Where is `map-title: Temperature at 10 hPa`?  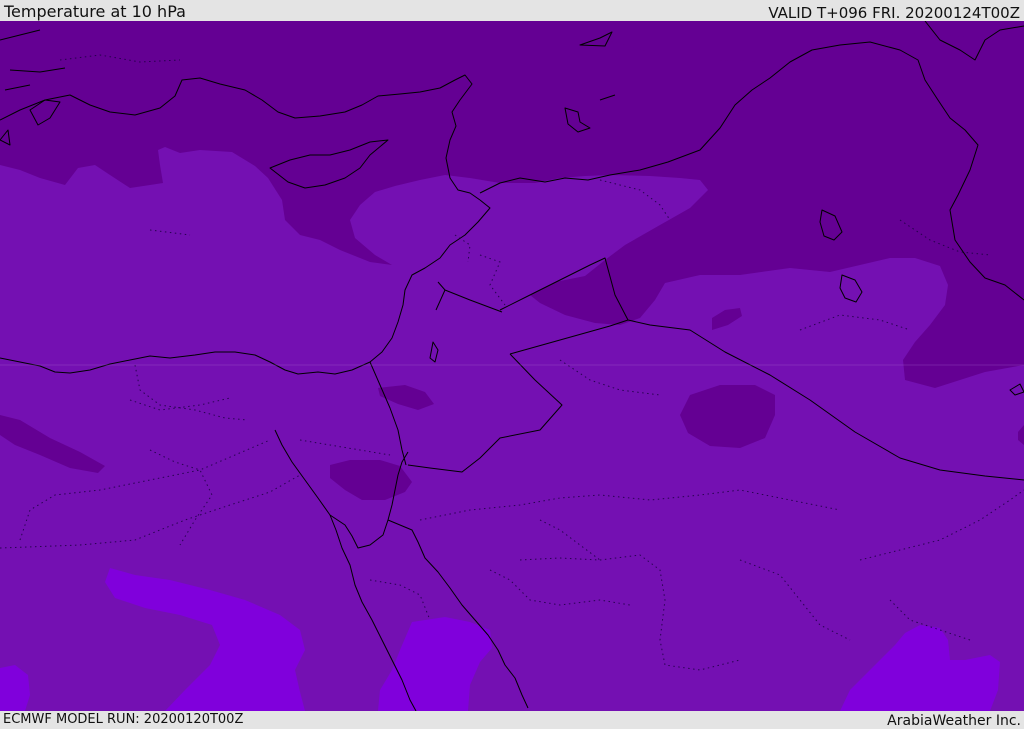
map-title: Temperature at 10 hPa is located at coordinates (95, 11).